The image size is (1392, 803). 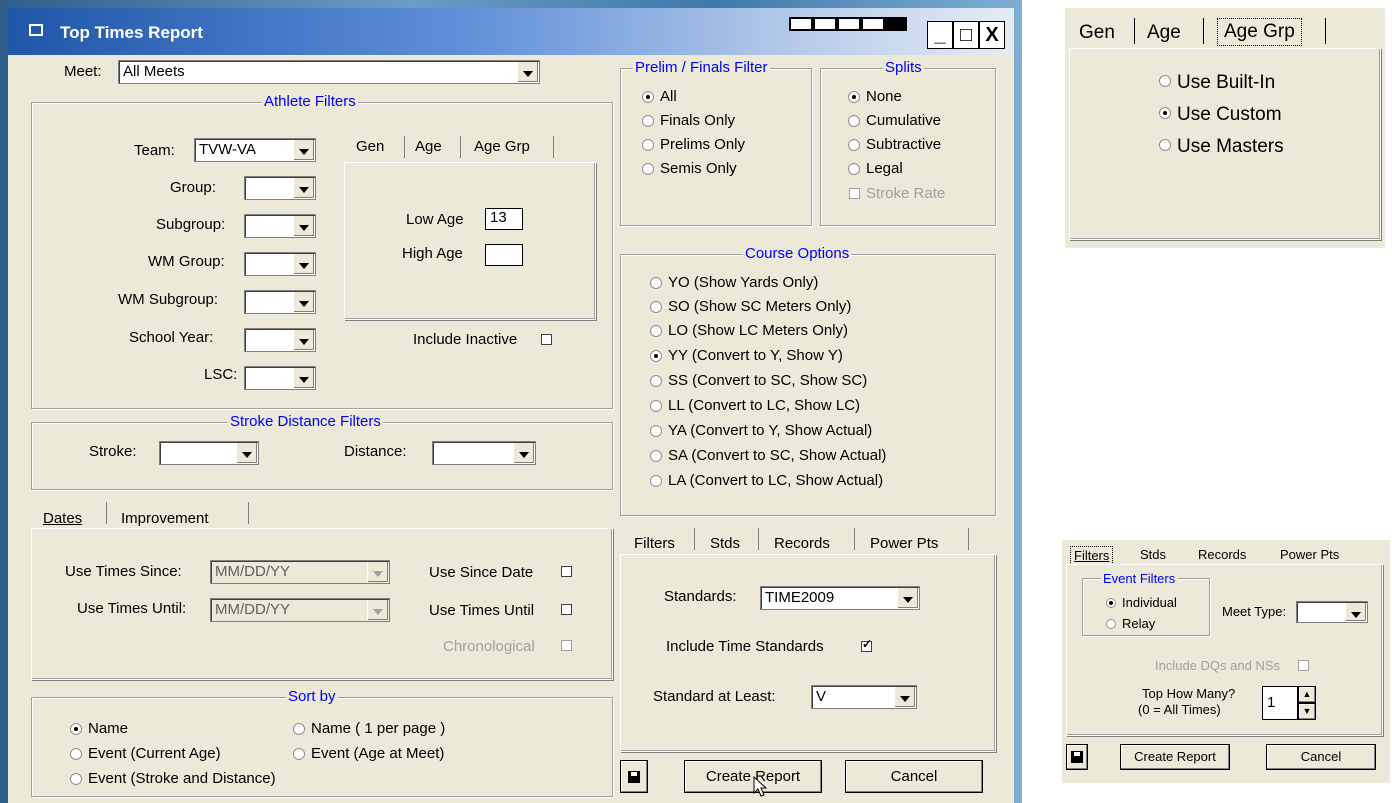 I want to click on course-ll-radio: LL (Convert to LC, Show LC), so click(x=754, y=405).